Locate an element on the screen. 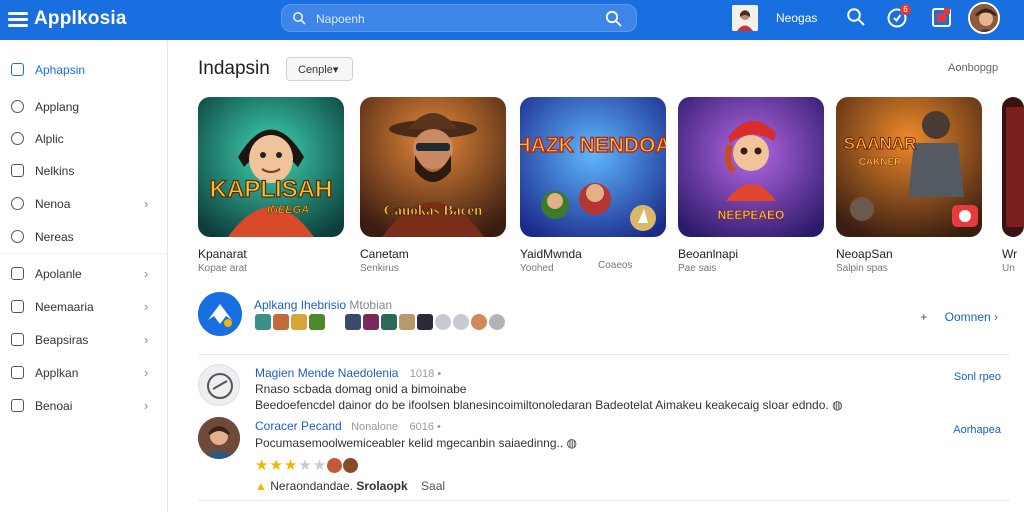  reviewer-name: Magien Mende is located at coordinates (294, 373).